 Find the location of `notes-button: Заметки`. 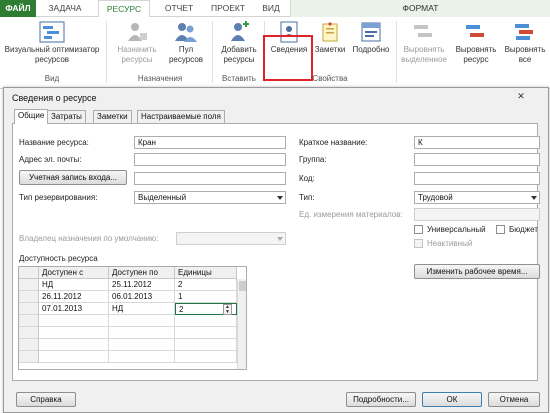

notes-button: Заметки is located at coordinates (330, 38).